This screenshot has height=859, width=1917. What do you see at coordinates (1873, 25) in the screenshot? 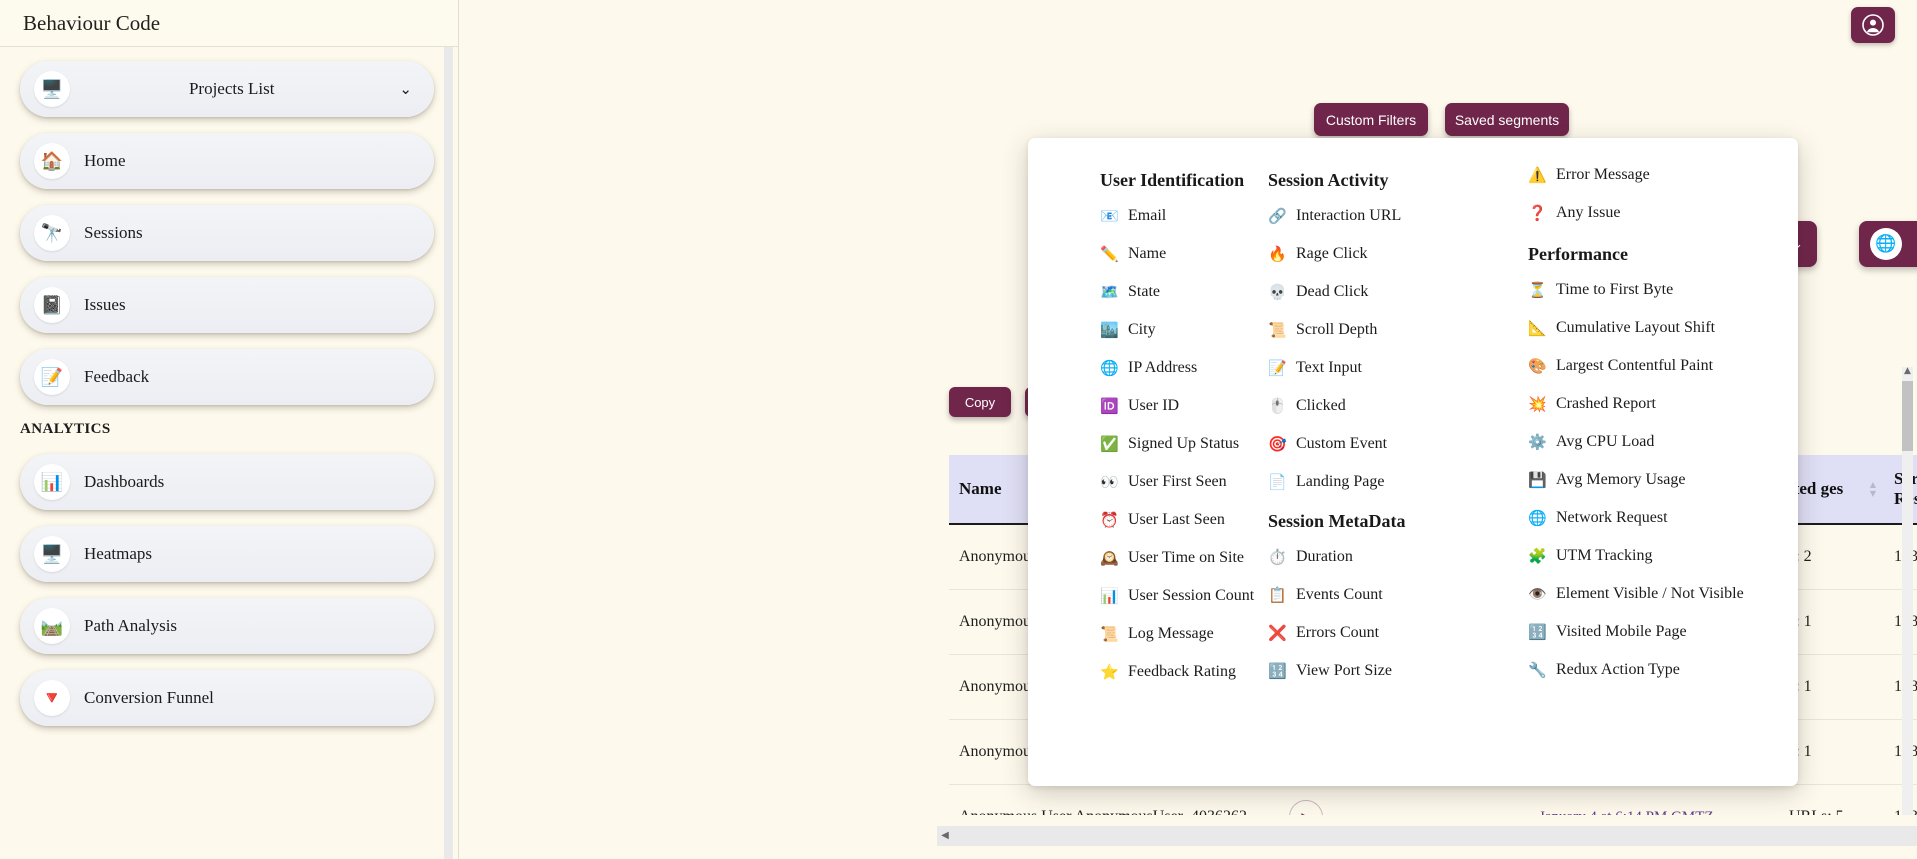
I see `user-avatar-button` at bounding box center [1873, 25].